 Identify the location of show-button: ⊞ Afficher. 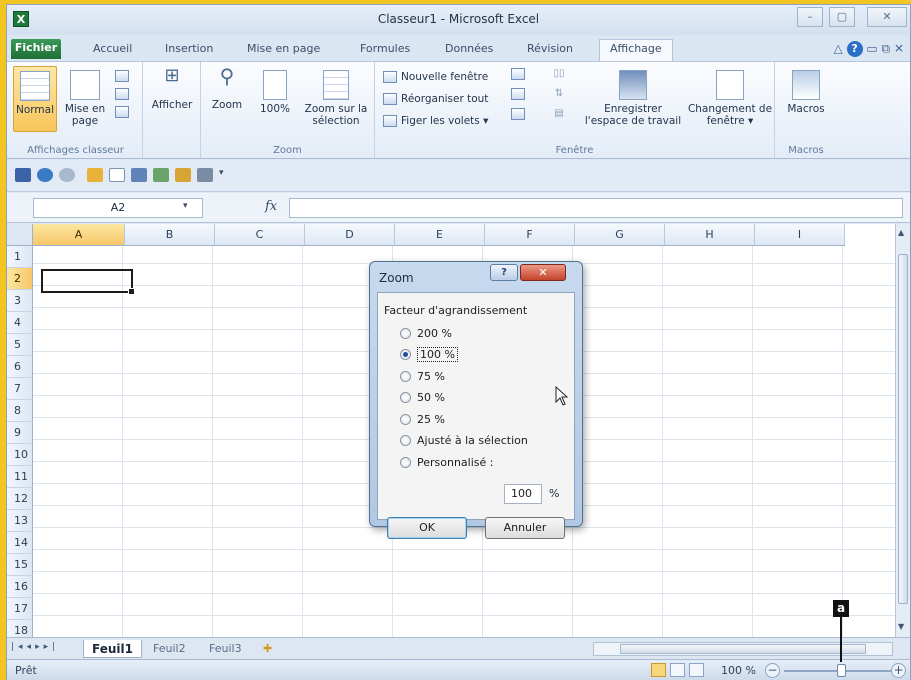
(172, 99).